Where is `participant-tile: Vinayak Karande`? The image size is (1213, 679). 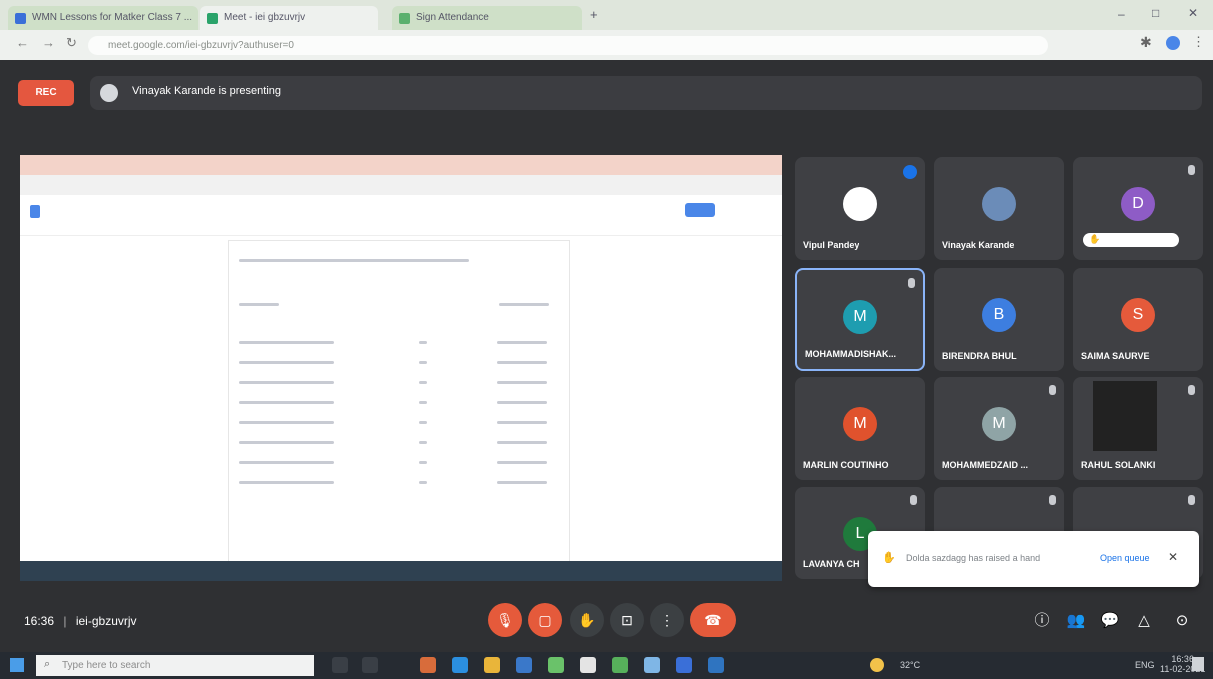 participant-tile: Vinayak Karande is located at coordinates (999, 208).